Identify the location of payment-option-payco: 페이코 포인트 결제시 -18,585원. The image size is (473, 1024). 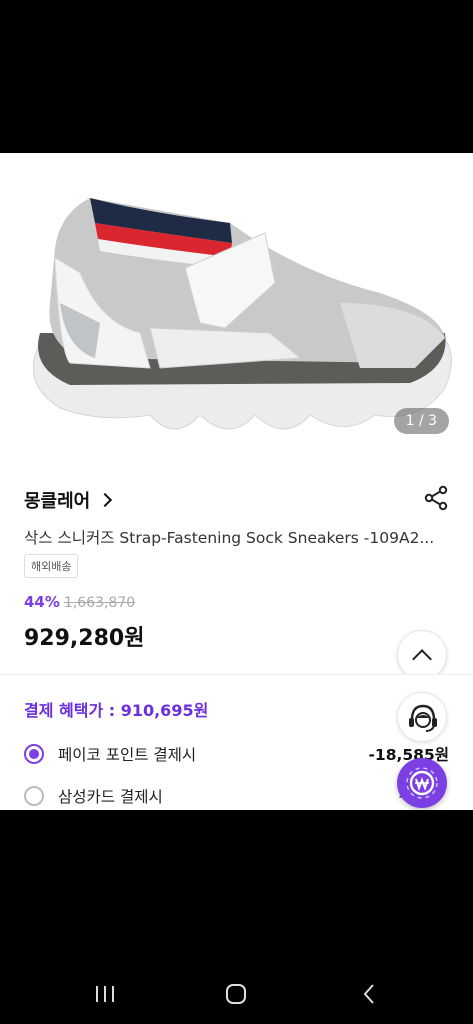
(236, 754).